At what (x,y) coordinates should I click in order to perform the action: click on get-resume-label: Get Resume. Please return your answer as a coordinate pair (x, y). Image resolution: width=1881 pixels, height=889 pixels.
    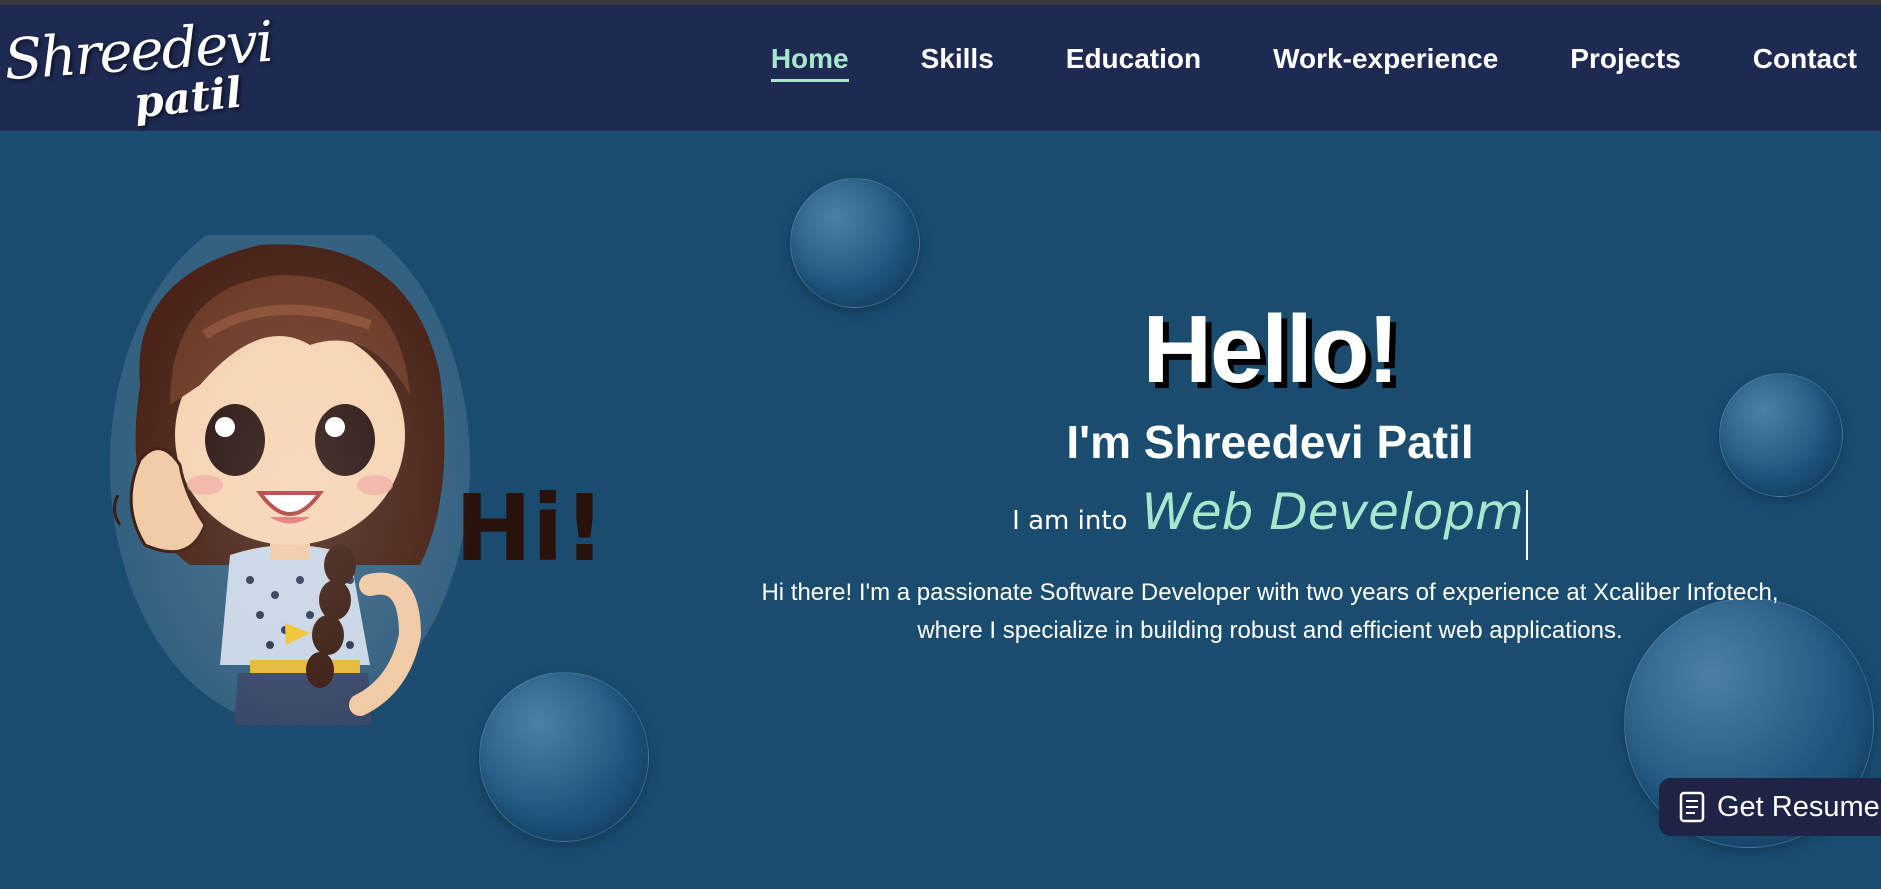
    Looking at the image, I should click on (1798, 806).